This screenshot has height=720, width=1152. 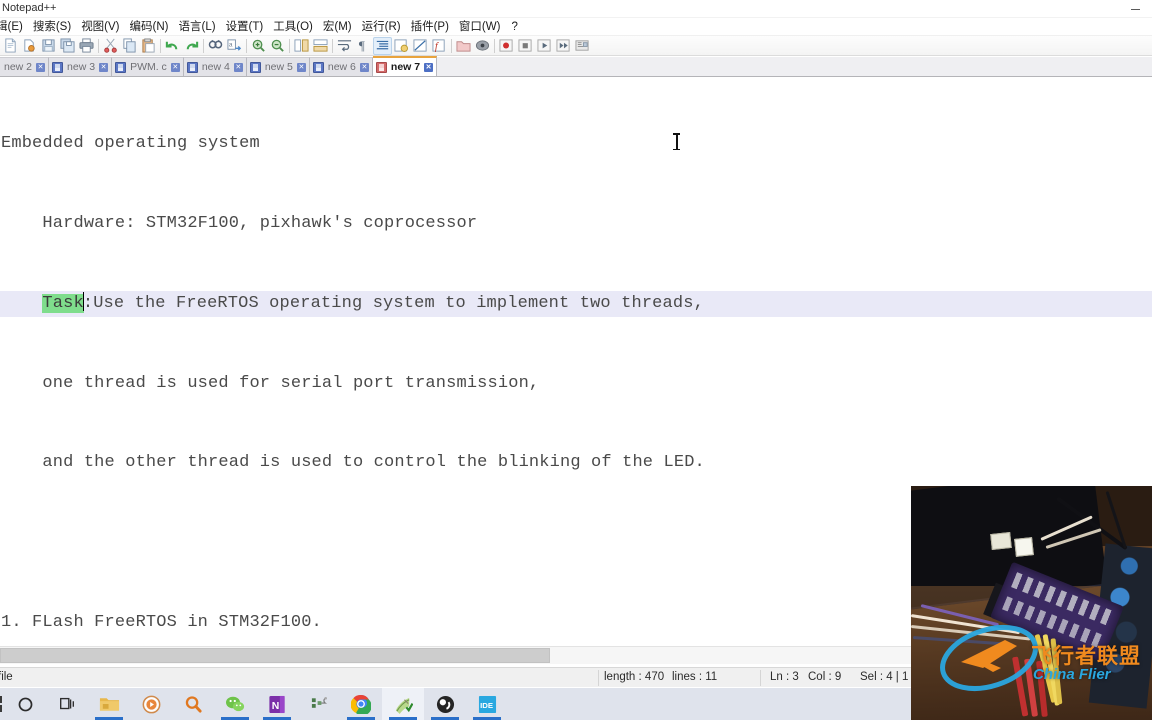 I want to click on menu-search: 搜索(S), so click(x=52, y=27).